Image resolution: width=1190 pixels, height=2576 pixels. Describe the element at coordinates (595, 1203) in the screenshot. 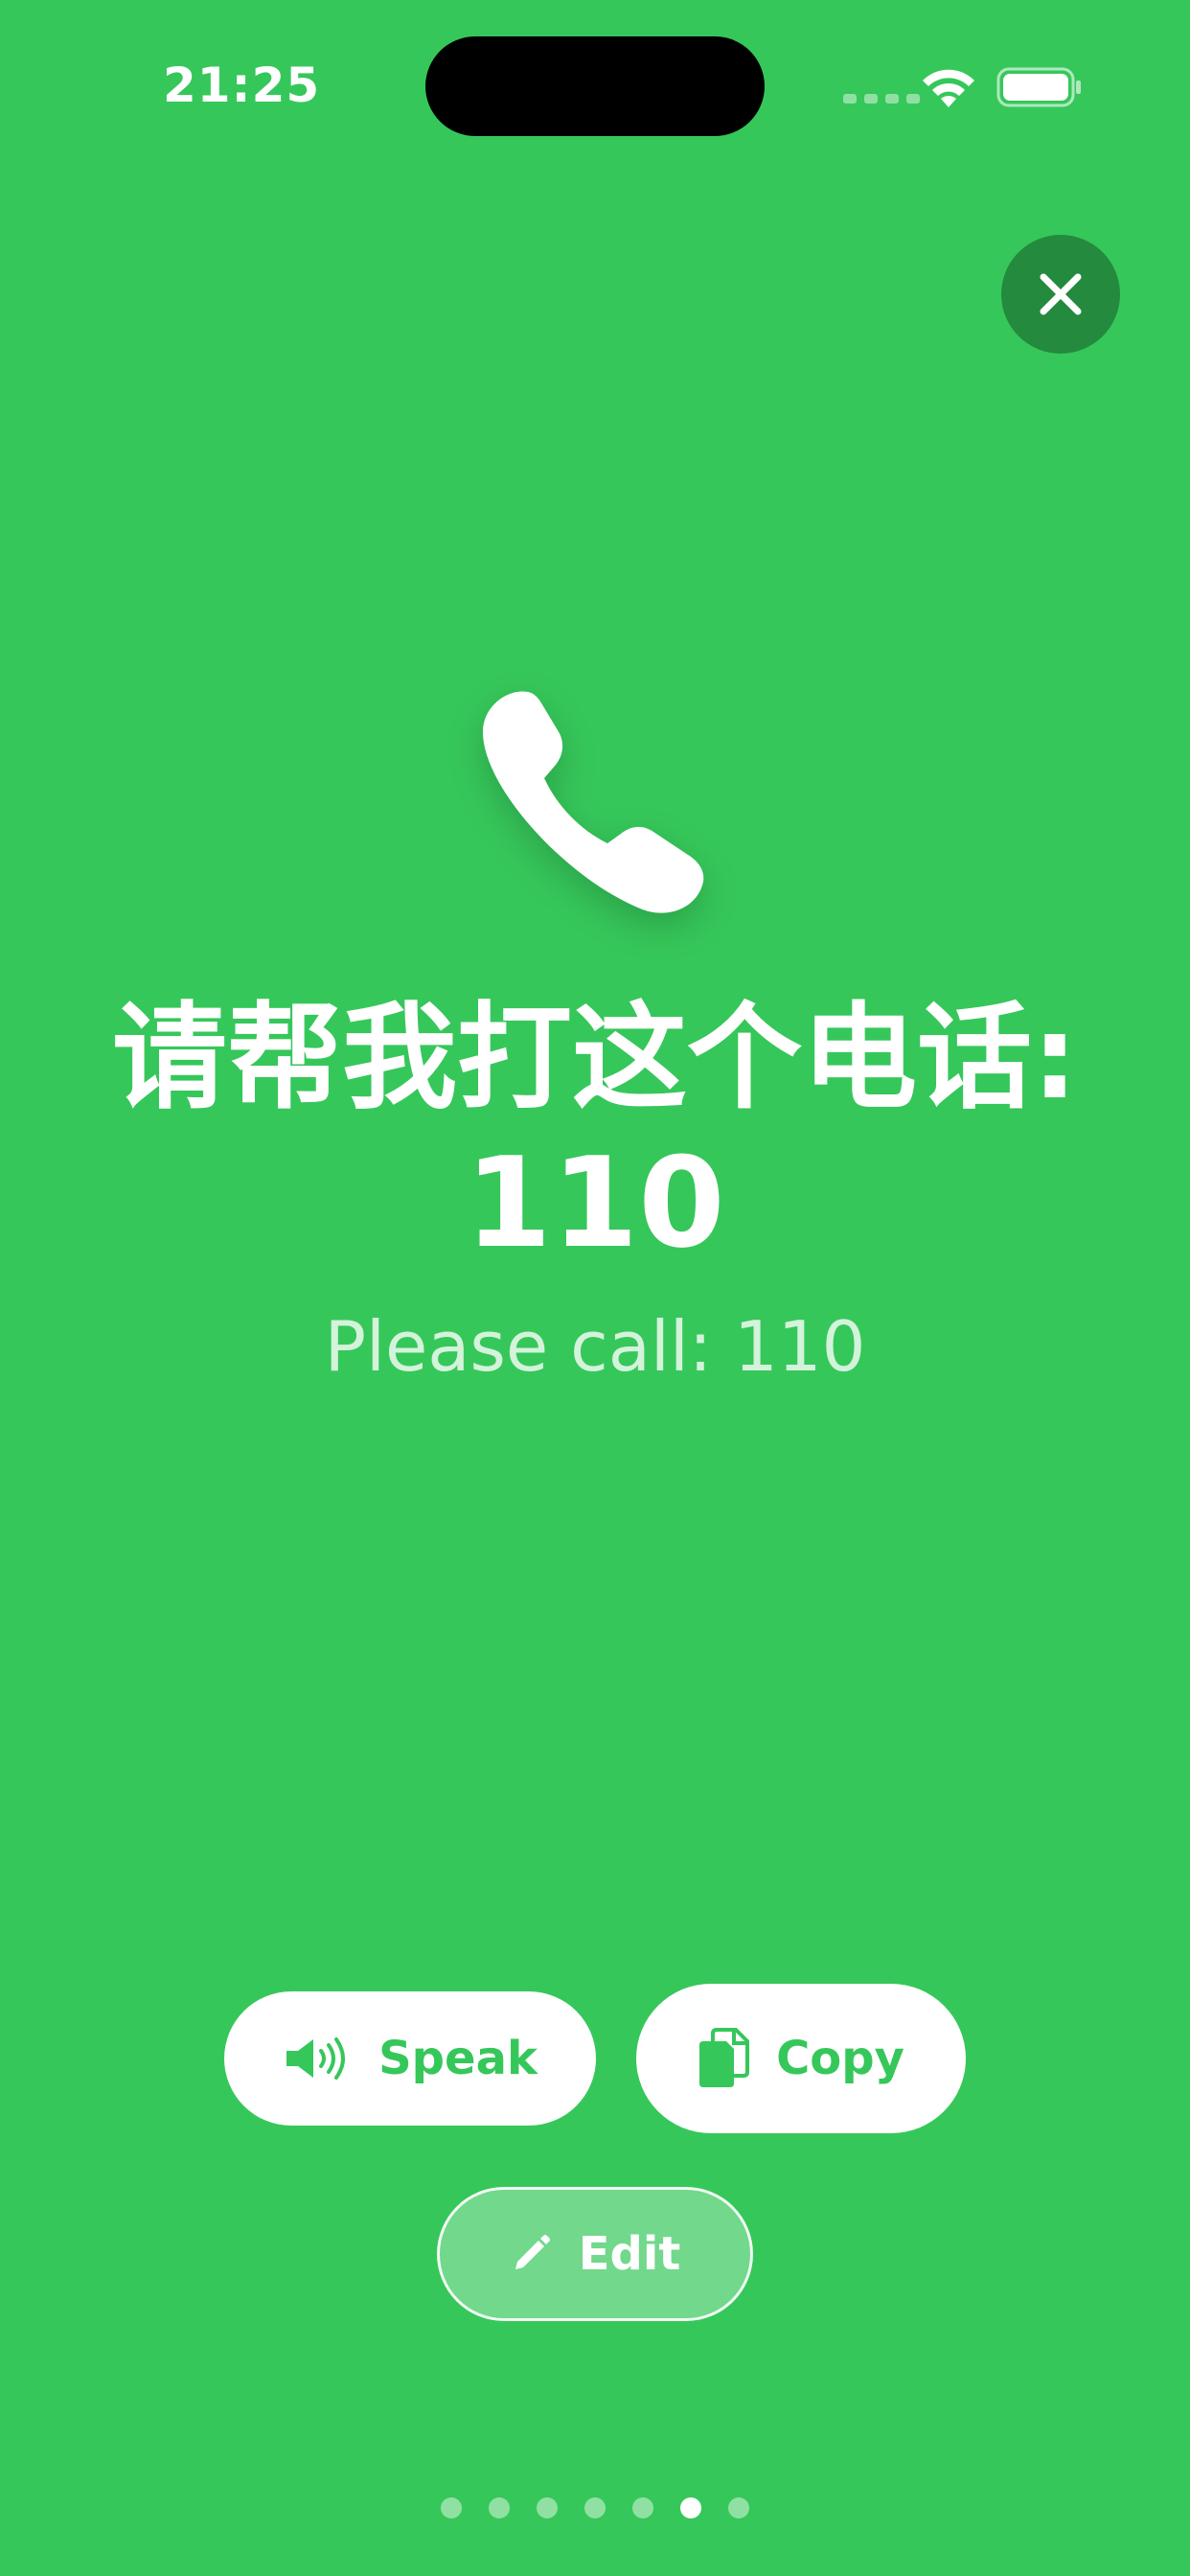

I see `phrase-line-2: 110` at that location.